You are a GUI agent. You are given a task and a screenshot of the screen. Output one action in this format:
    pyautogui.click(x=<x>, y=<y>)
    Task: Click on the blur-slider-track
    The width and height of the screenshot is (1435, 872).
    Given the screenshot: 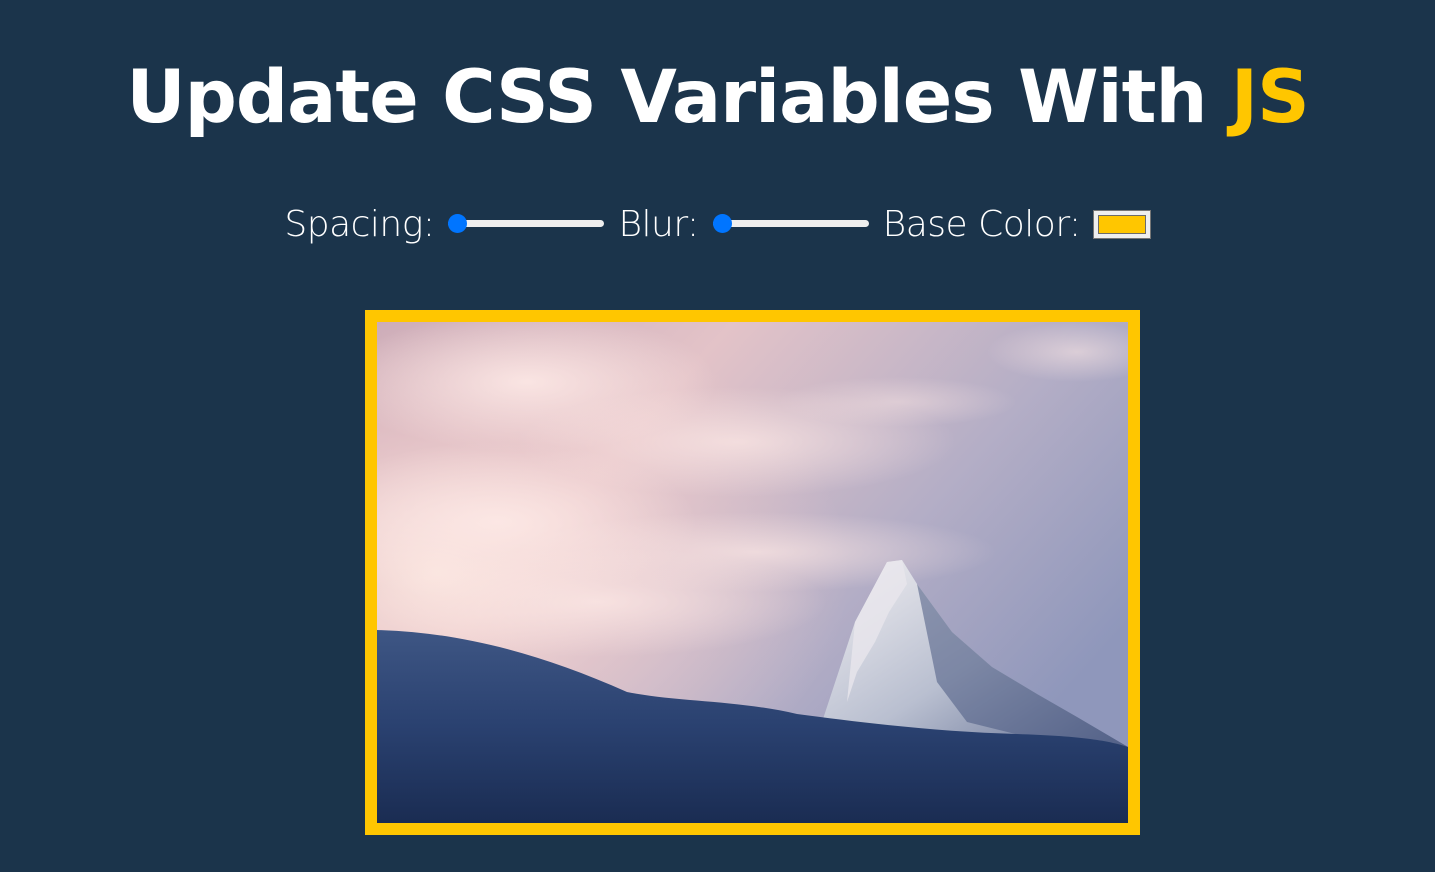 What is the action you would take?
    pyautogui.click(x=790, y=223)
    